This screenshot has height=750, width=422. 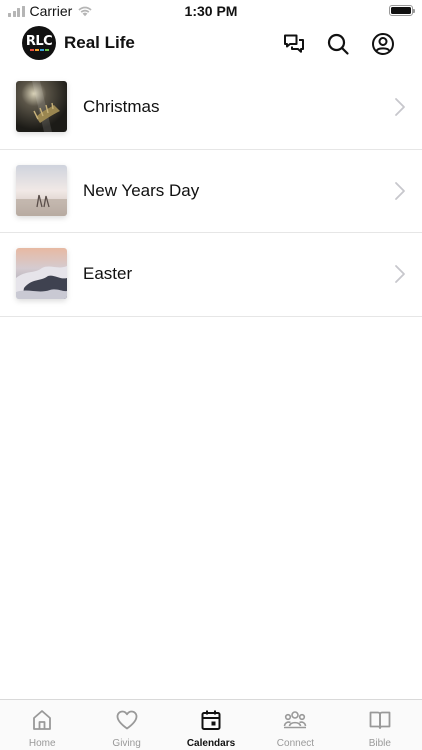 I want to click on tab-label: Connect, so click(x=295, y=743).